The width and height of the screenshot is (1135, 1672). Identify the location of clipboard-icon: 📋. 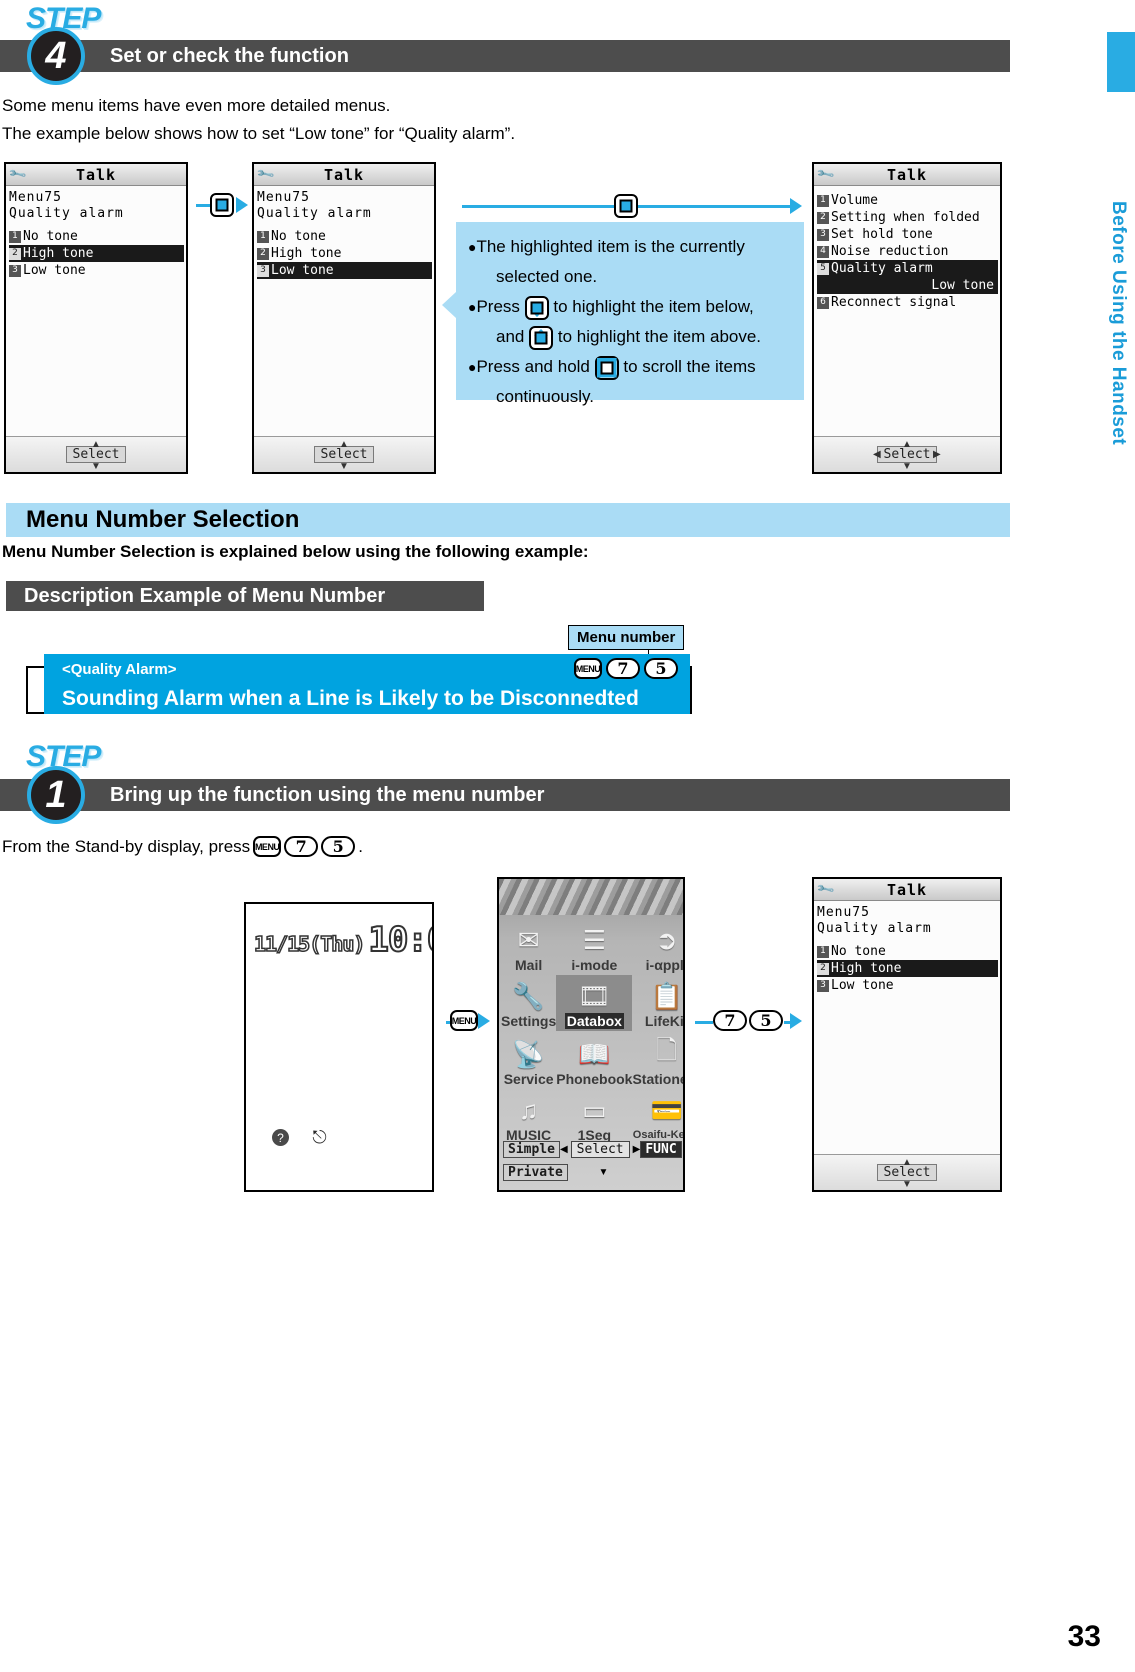
(666, 995).